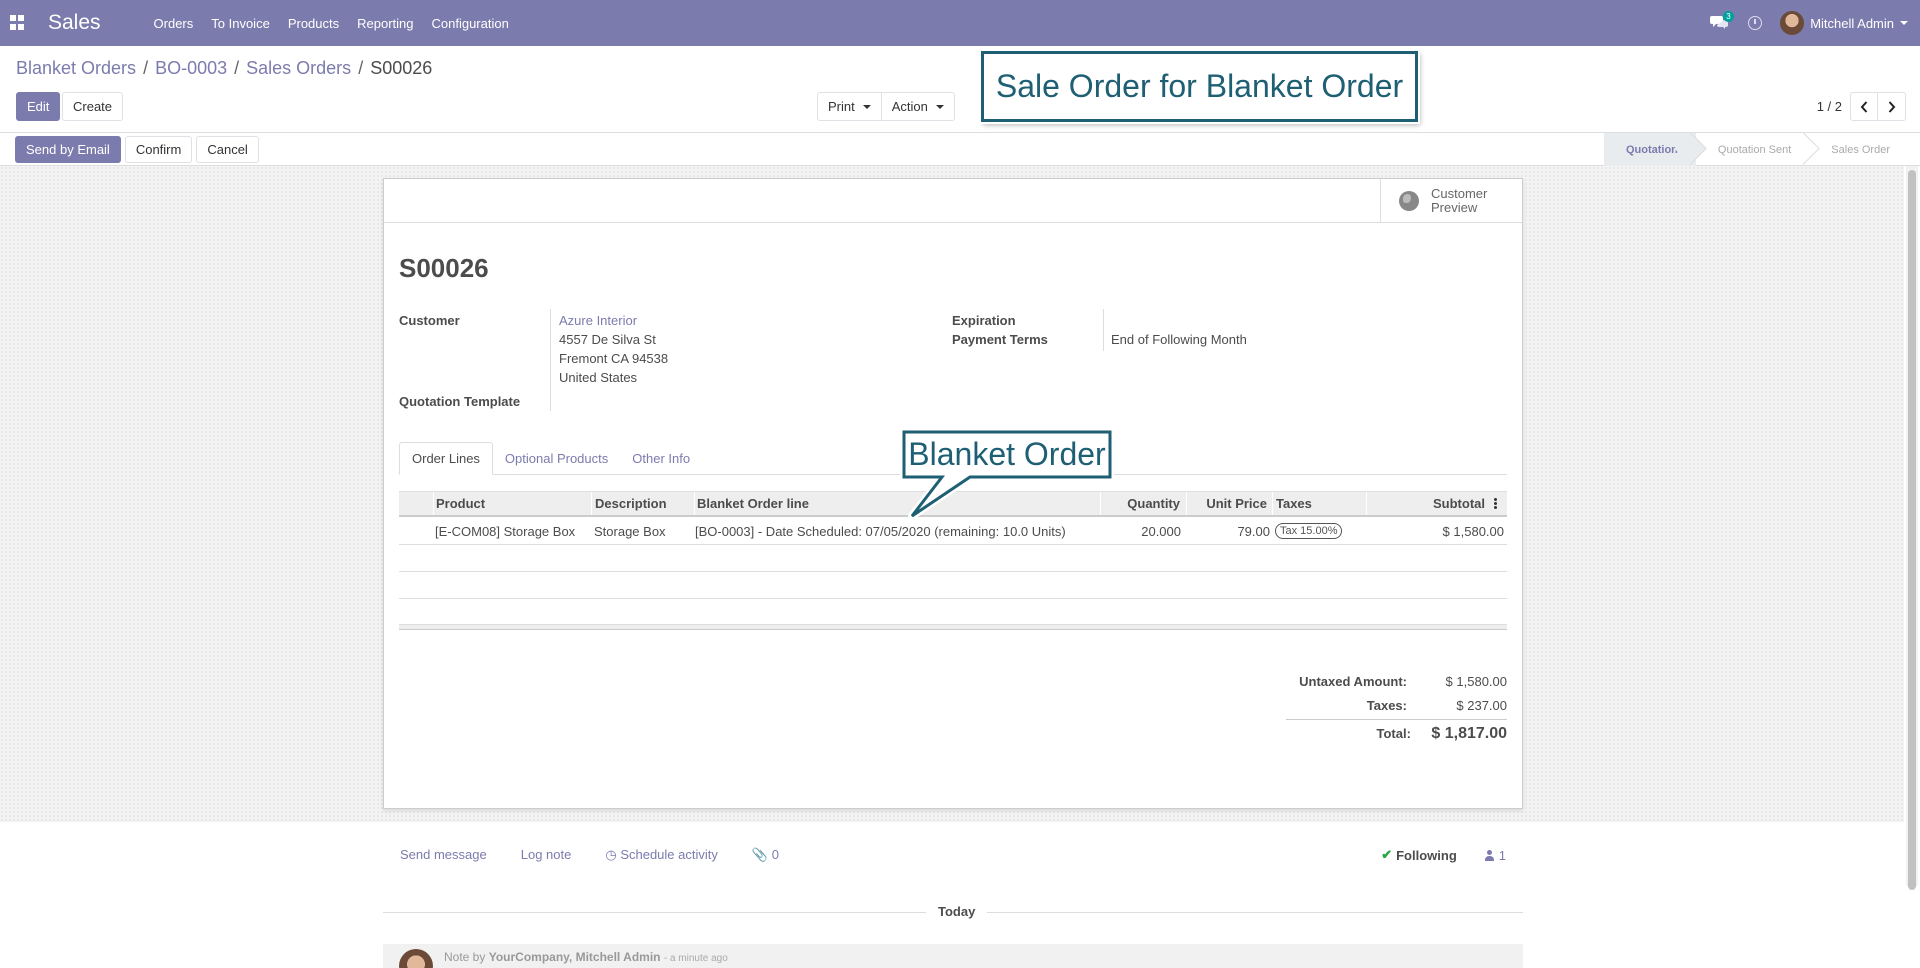 The height and width of the screenshot is (968, 1920). Describe the element at coordinates (1829, 106) in the screenshot. I see `pager-value: 1 / 2` at that location.